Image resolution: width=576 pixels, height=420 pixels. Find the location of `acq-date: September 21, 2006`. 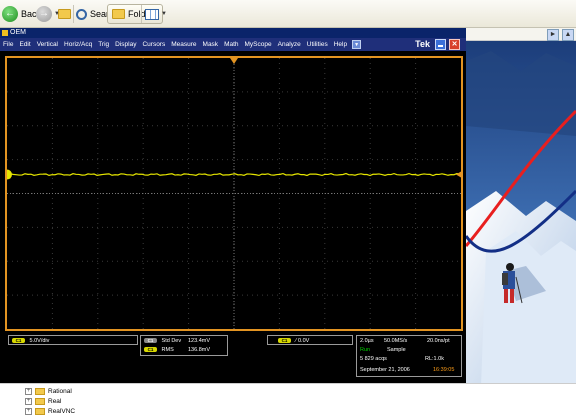

acq-date: September 21, 2006 is located at coordinates (385, 370).